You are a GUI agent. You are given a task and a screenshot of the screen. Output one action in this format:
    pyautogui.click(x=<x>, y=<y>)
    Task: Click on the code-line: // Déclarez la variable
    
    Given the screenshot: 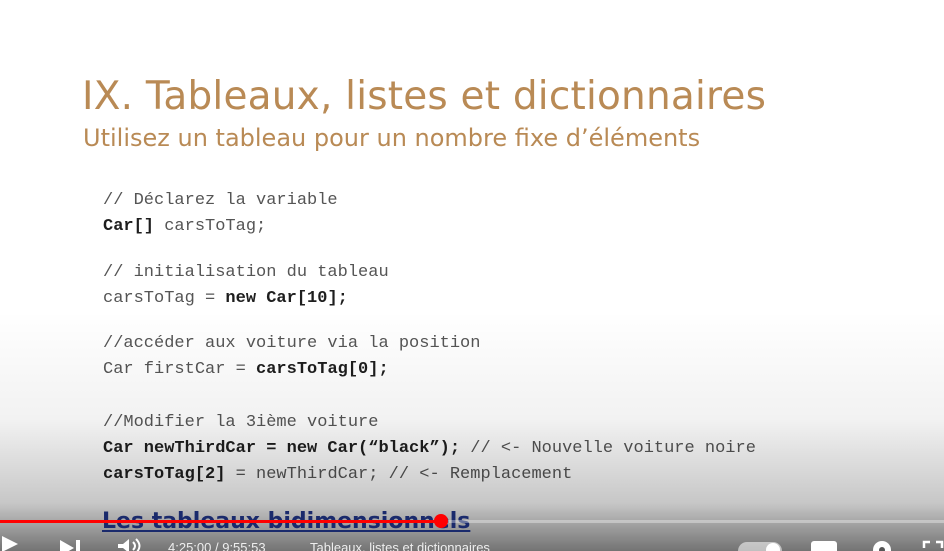 What is the action you would take?
    pyautogui.click(x=220, y=200)
    